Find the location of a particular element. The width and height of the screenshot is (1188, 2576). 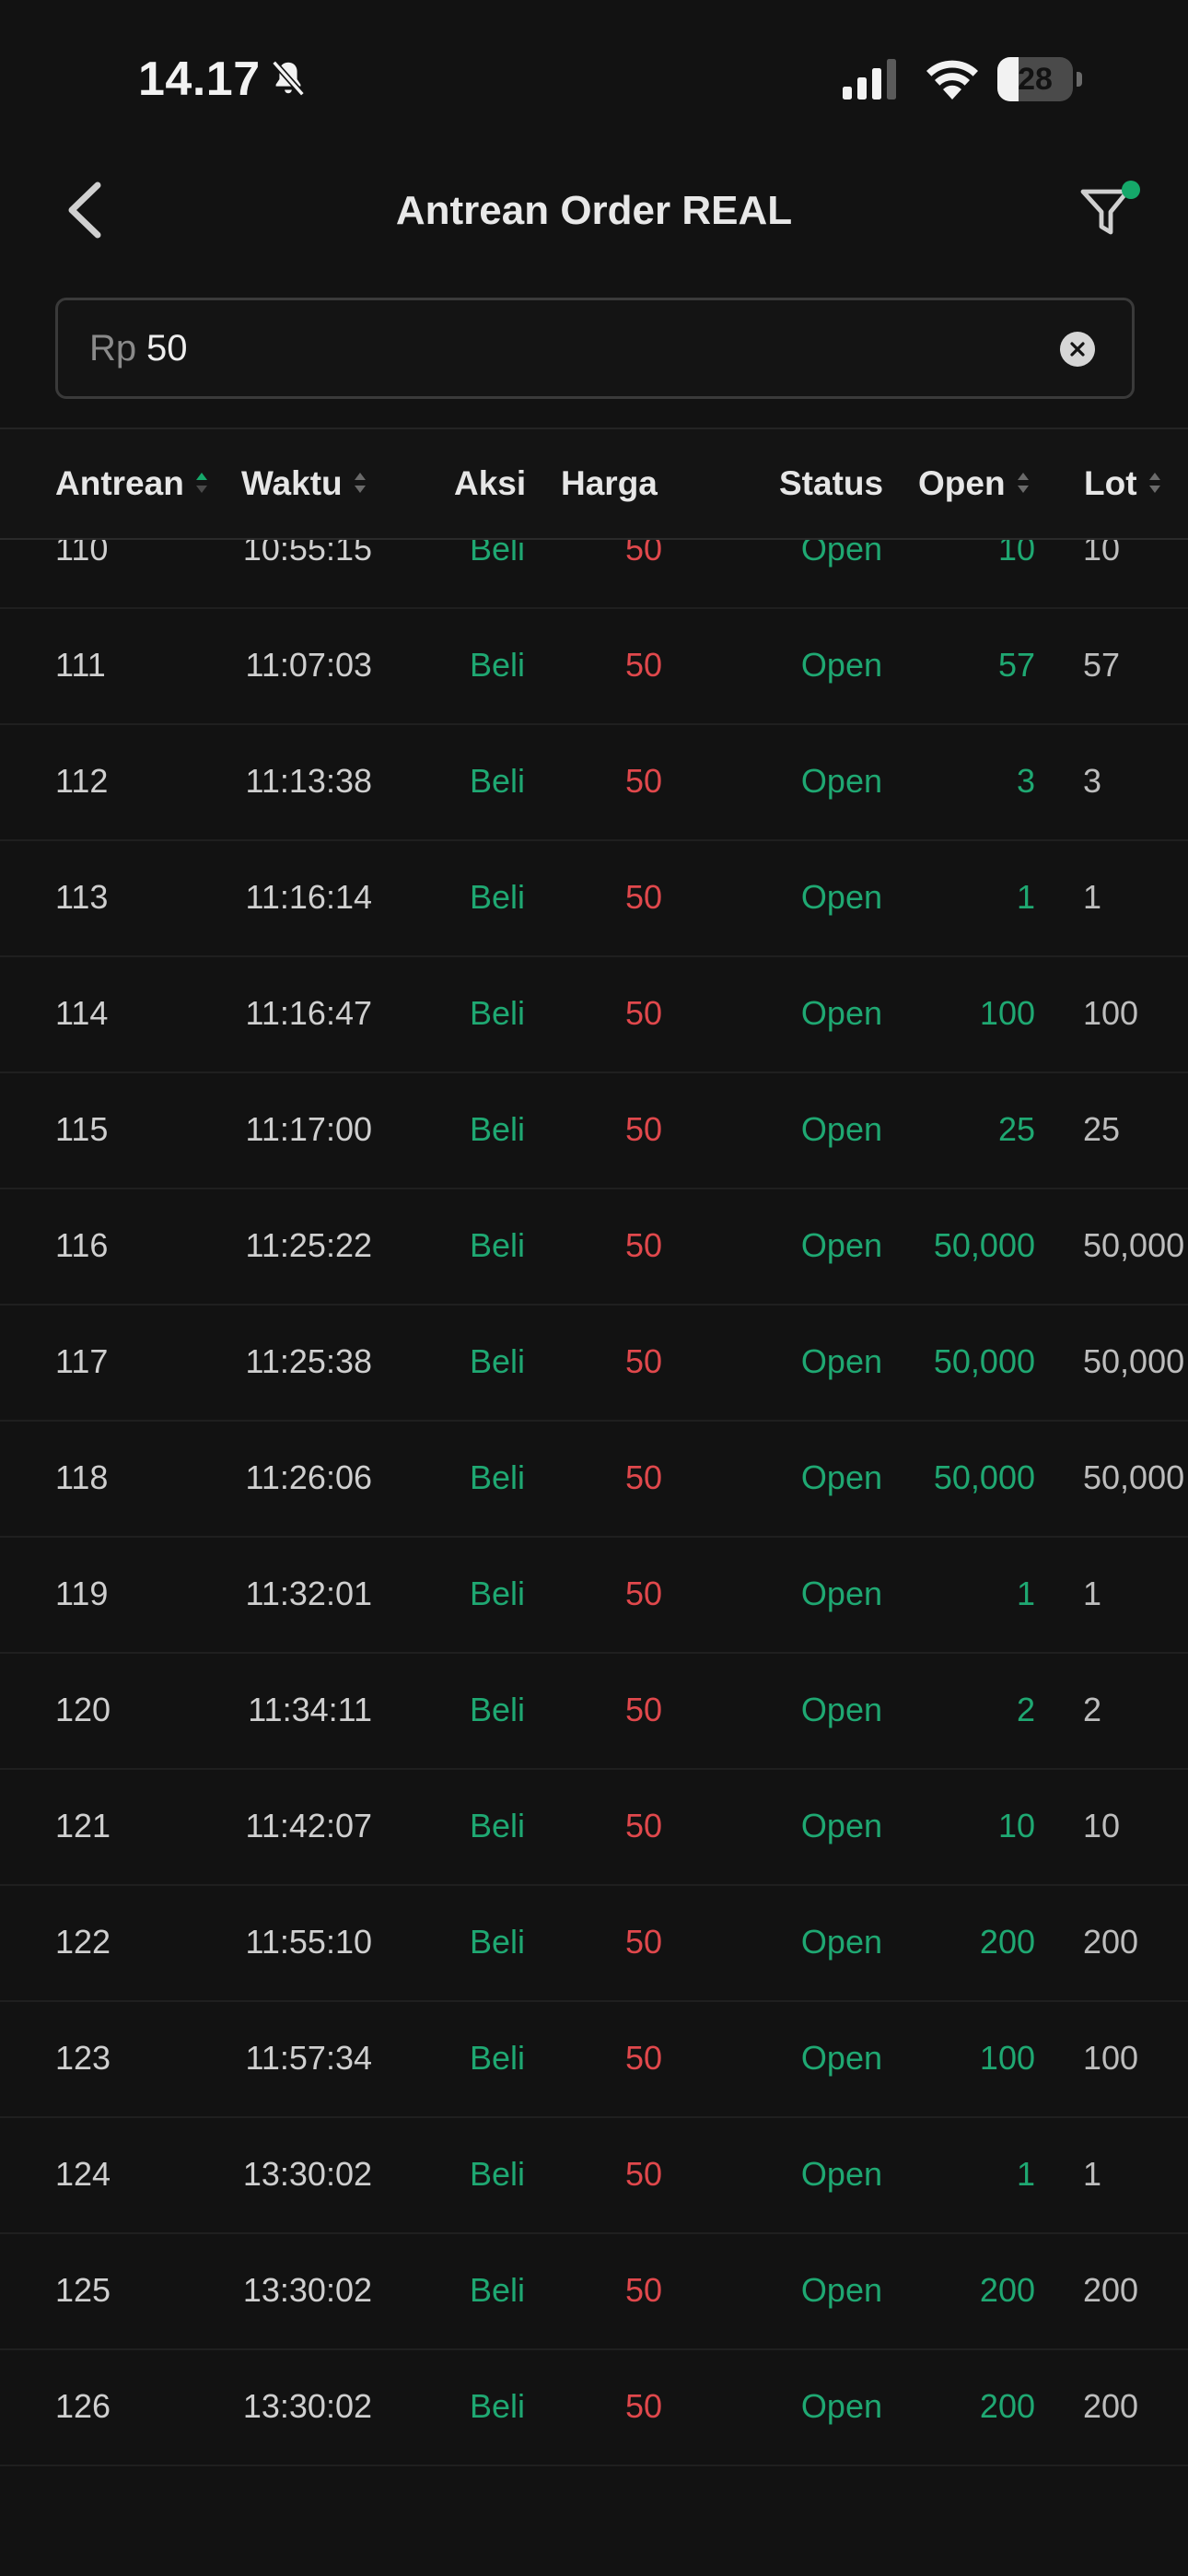

cell-antrean: 124 is located at coordinates (83, 2174).